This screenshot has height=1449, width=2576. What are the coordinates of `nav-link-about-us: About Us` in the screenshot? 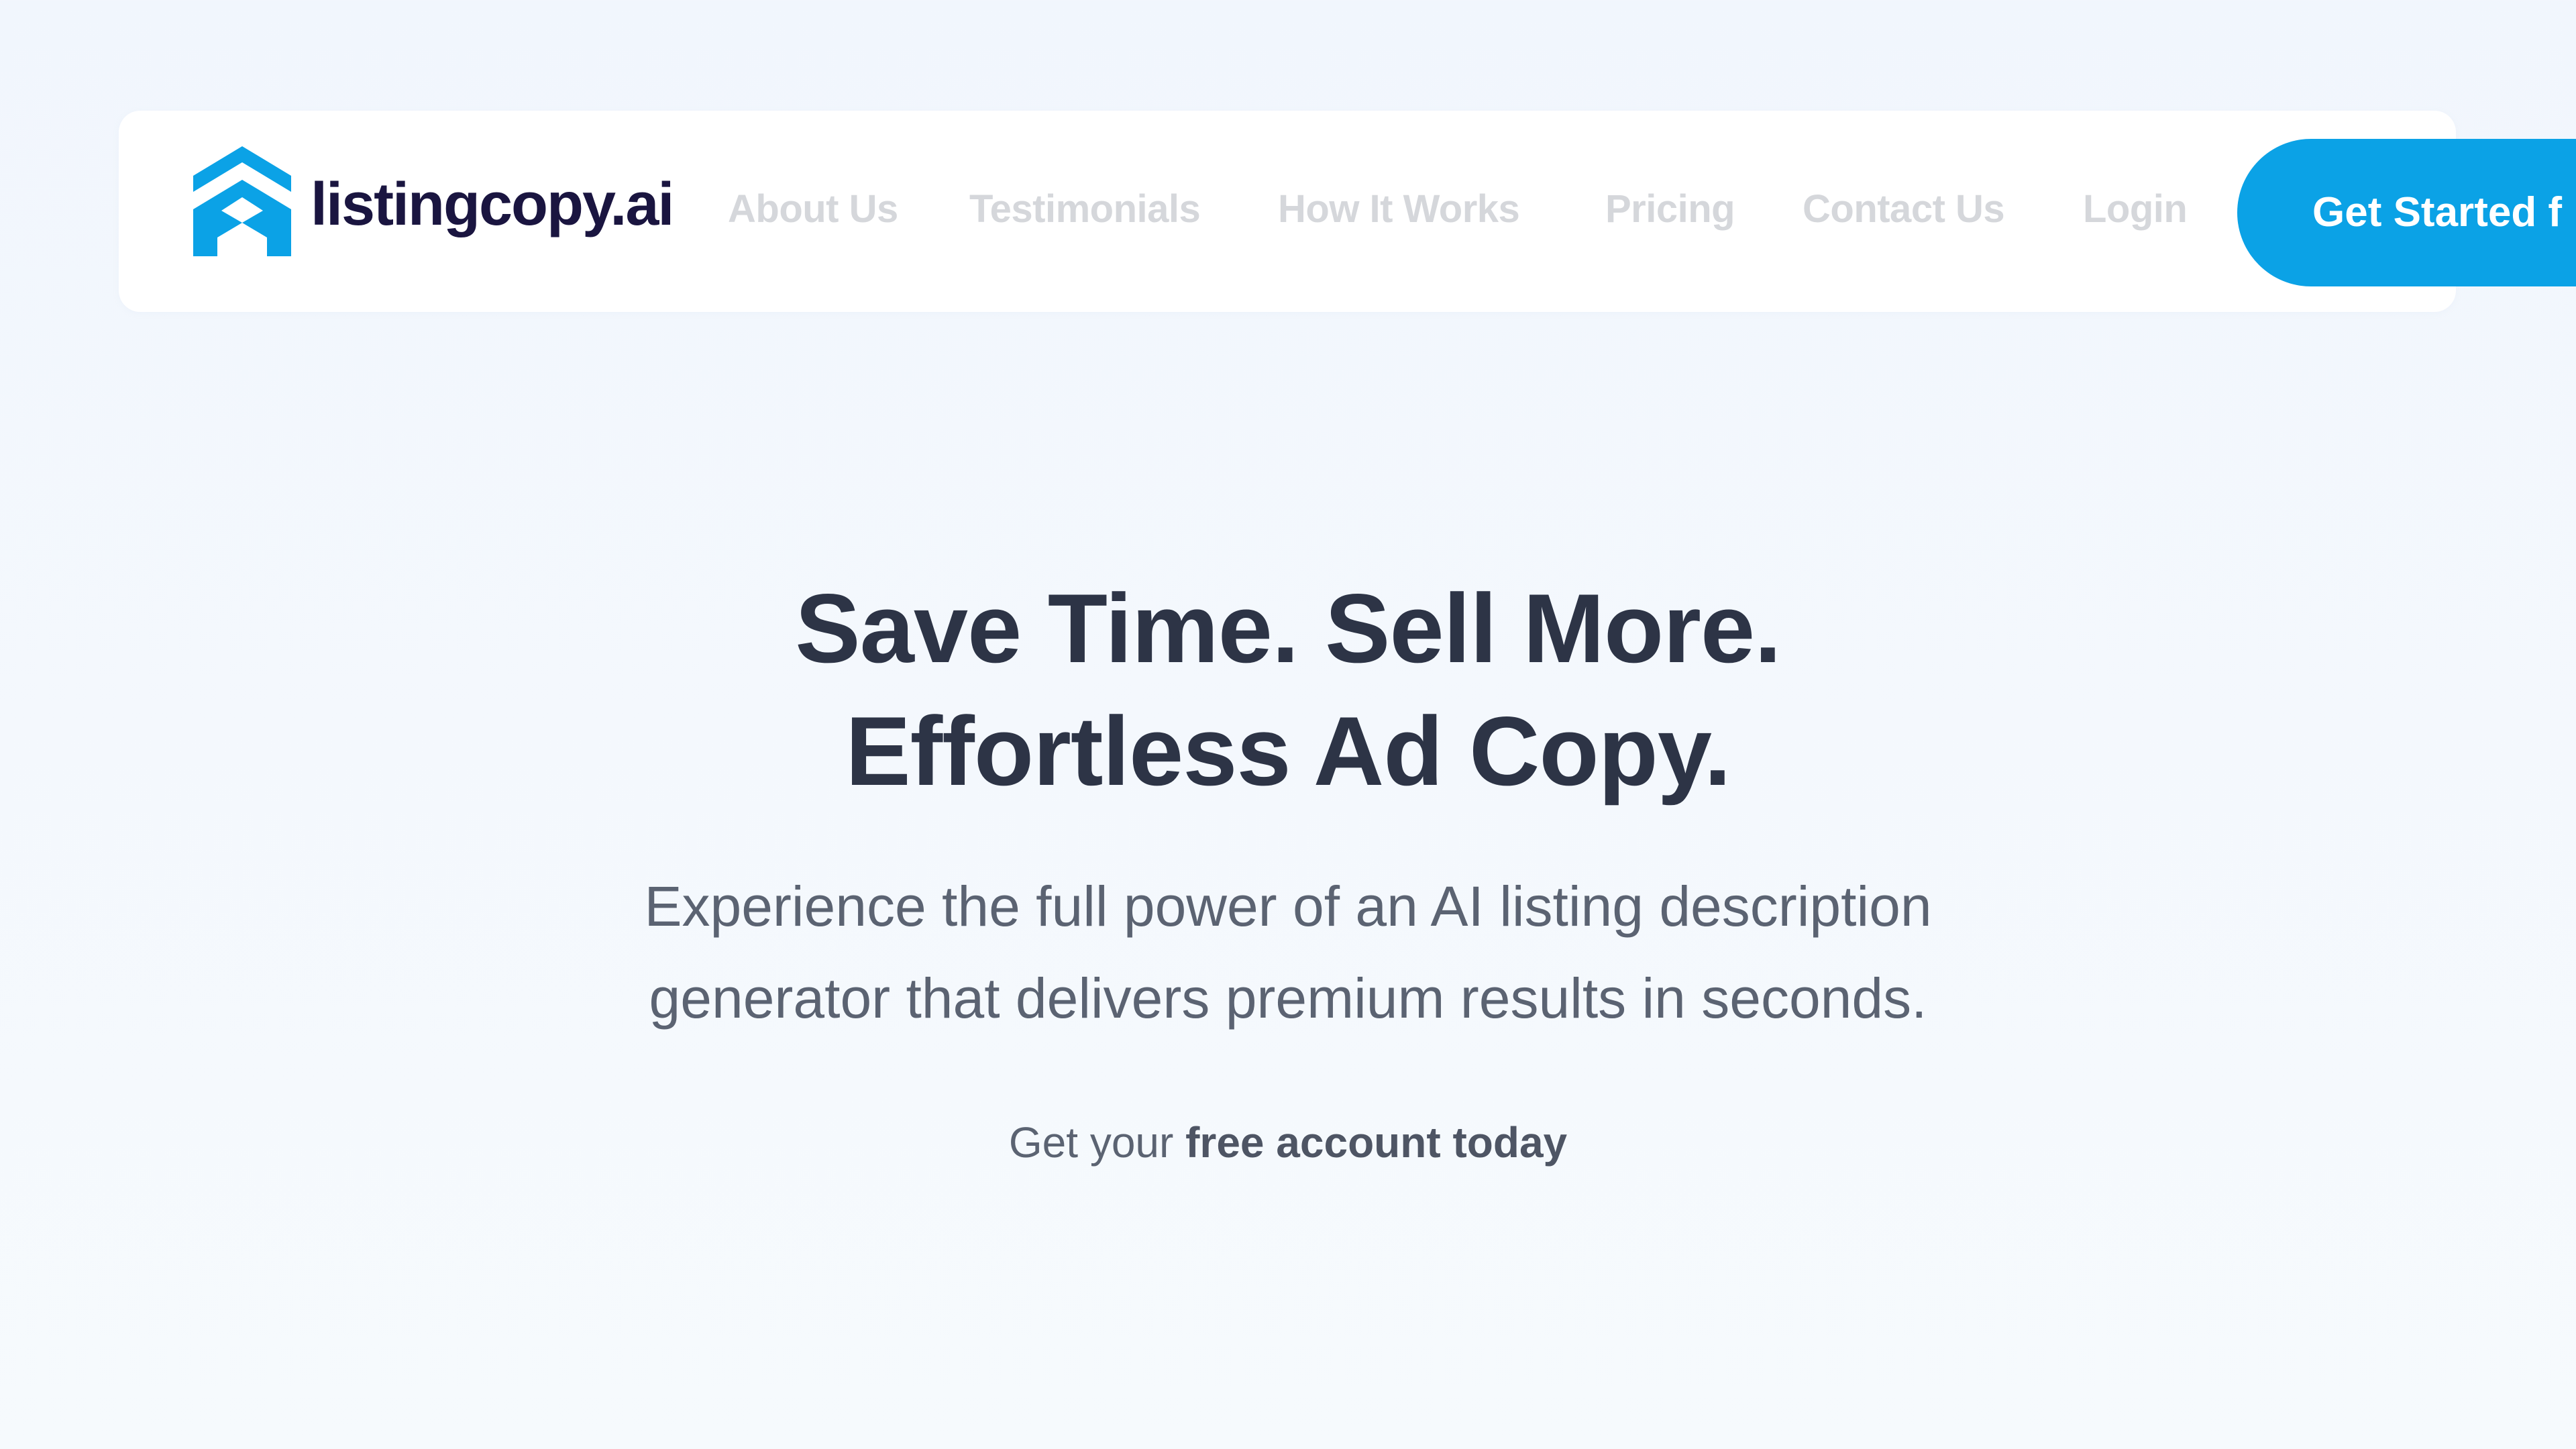 It's located at (813, 209).